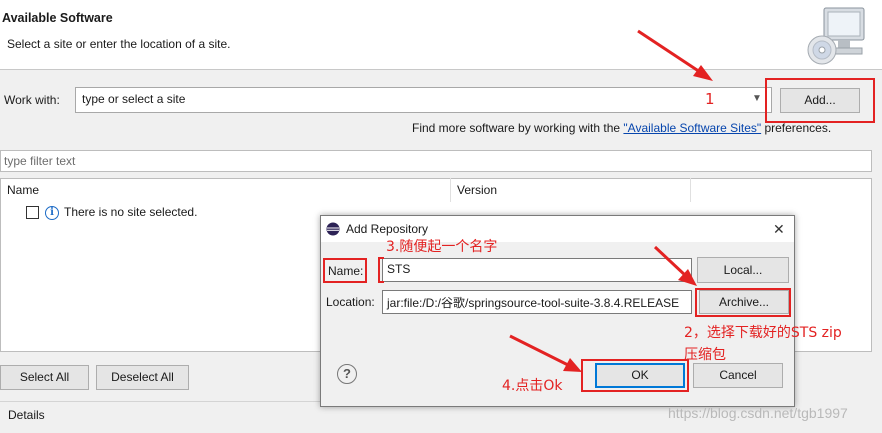 This screenshot has height=433, width=882. What do you see at coordinates (836, 36) in the screenshot?
I see `install-software-icon` at bounding box center [836, 36].